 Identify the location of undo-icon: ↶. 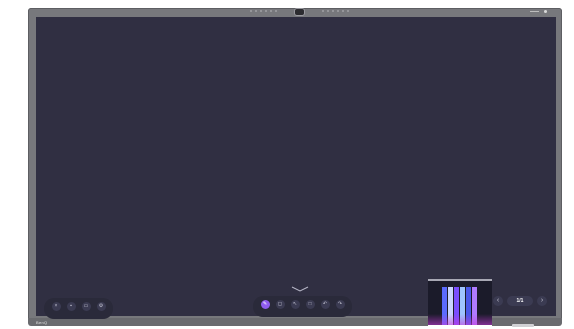
(325, 304).